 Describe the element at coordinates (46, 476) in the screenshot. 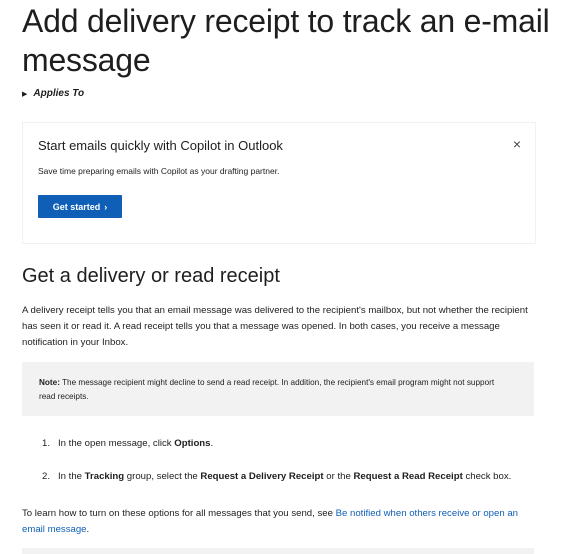

I see `step-number: 2.` at that location.